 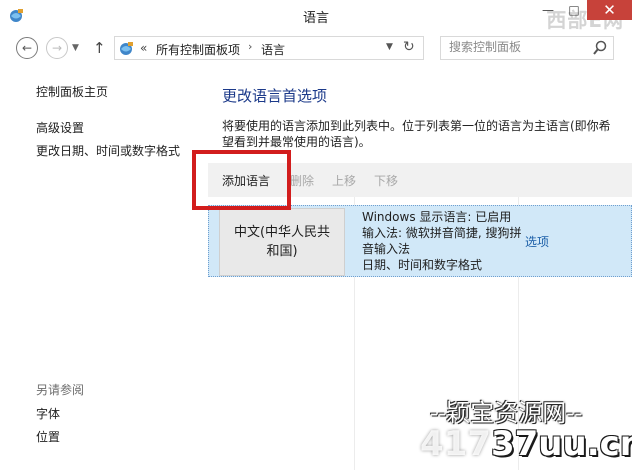 I want to click on watermark-site-prefix: 417, so click(x=455, y=444).